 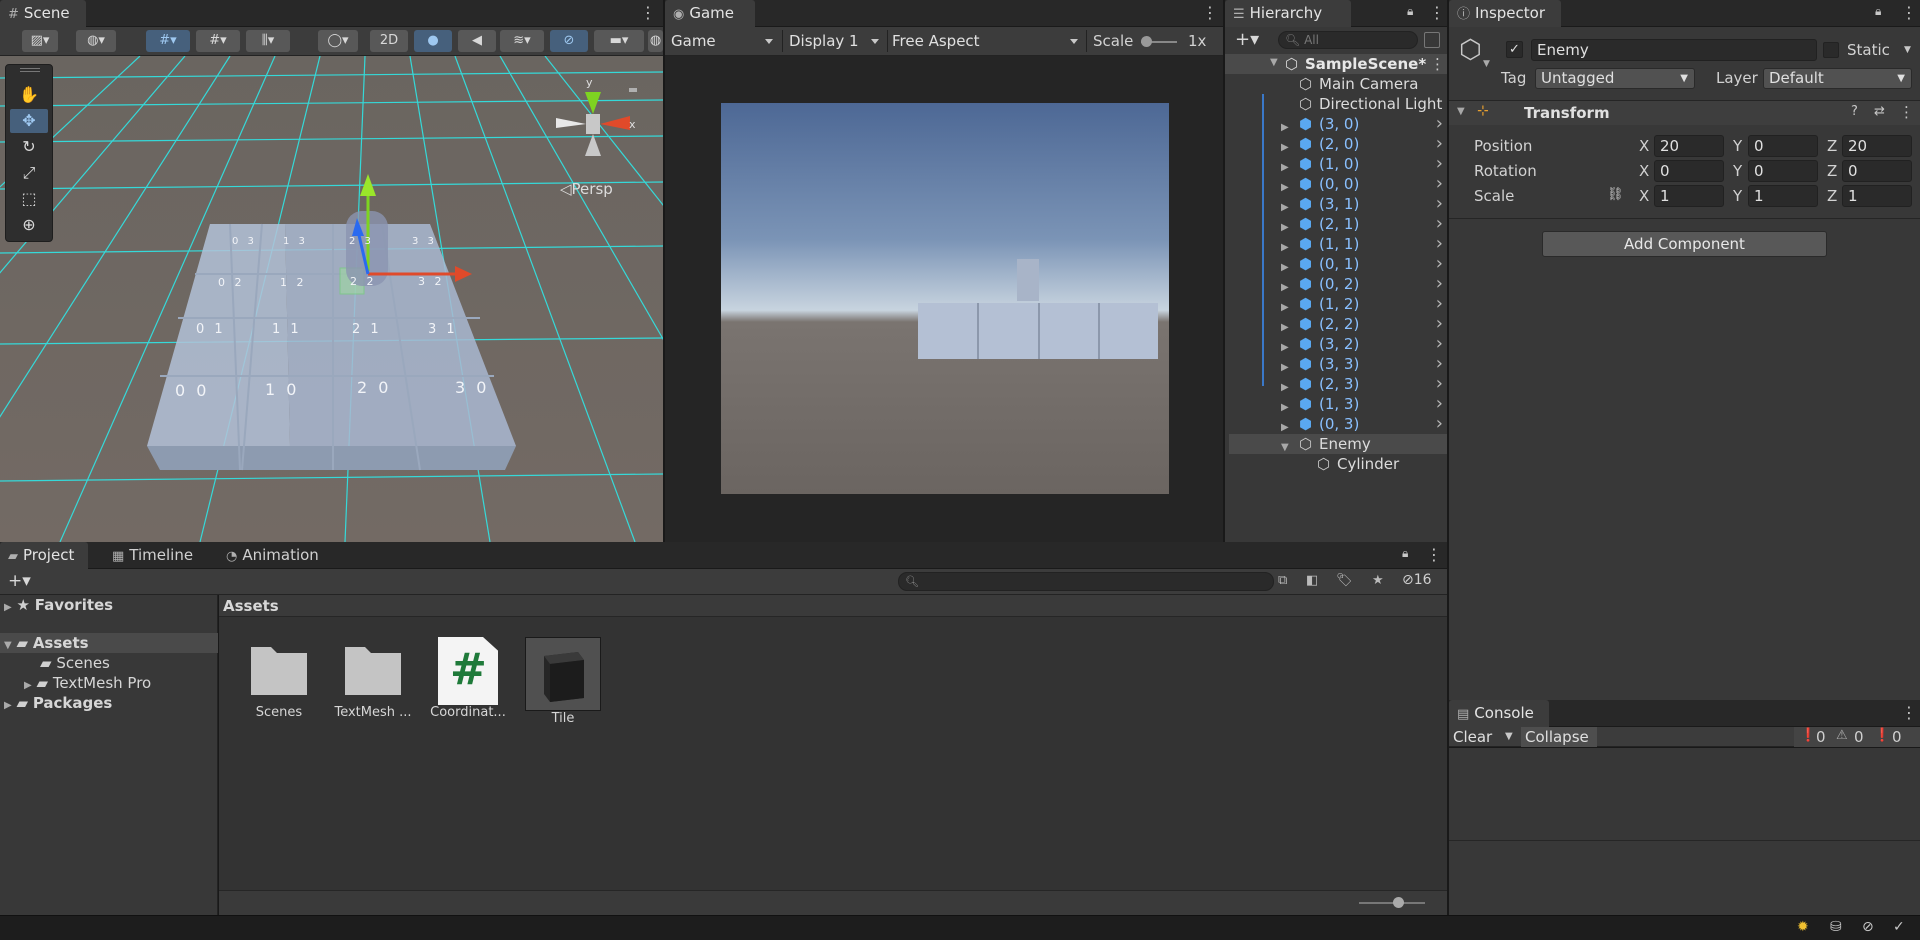 I want to click on tab-game: ◉ Game, so click(x=710, y=14).